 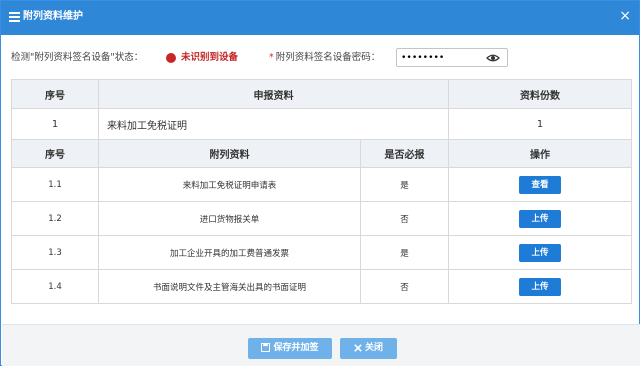 I want to click on save-and-sign-label: 保存并加签, so click(x=296, y=348).